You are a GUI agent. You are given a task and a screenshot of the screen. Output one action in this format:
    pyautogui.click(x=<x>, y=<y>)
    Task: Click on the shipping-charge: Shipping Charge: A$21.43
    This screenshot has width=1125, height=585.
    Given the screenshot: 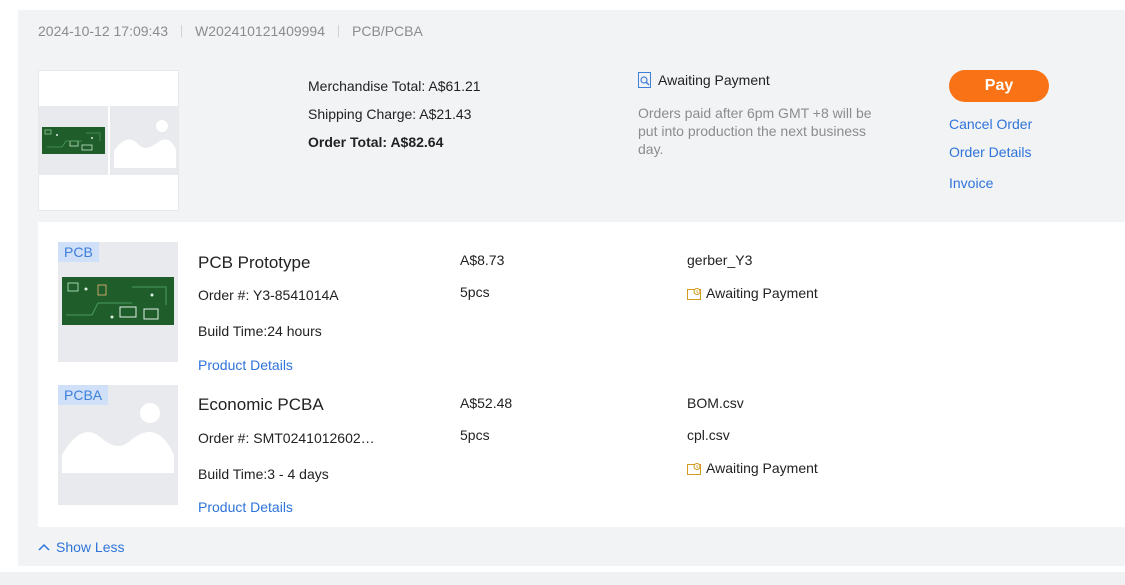 What is the action you would take?
    pyautogui.click(x=390, y=114)
    